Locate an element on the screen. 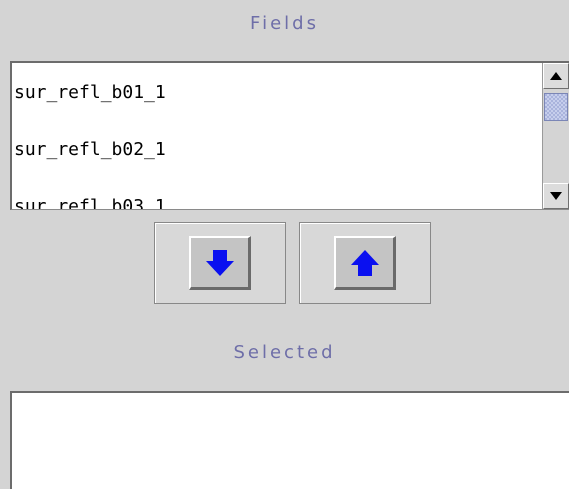  arrow-down-icon is located at coordinates (219, 262).